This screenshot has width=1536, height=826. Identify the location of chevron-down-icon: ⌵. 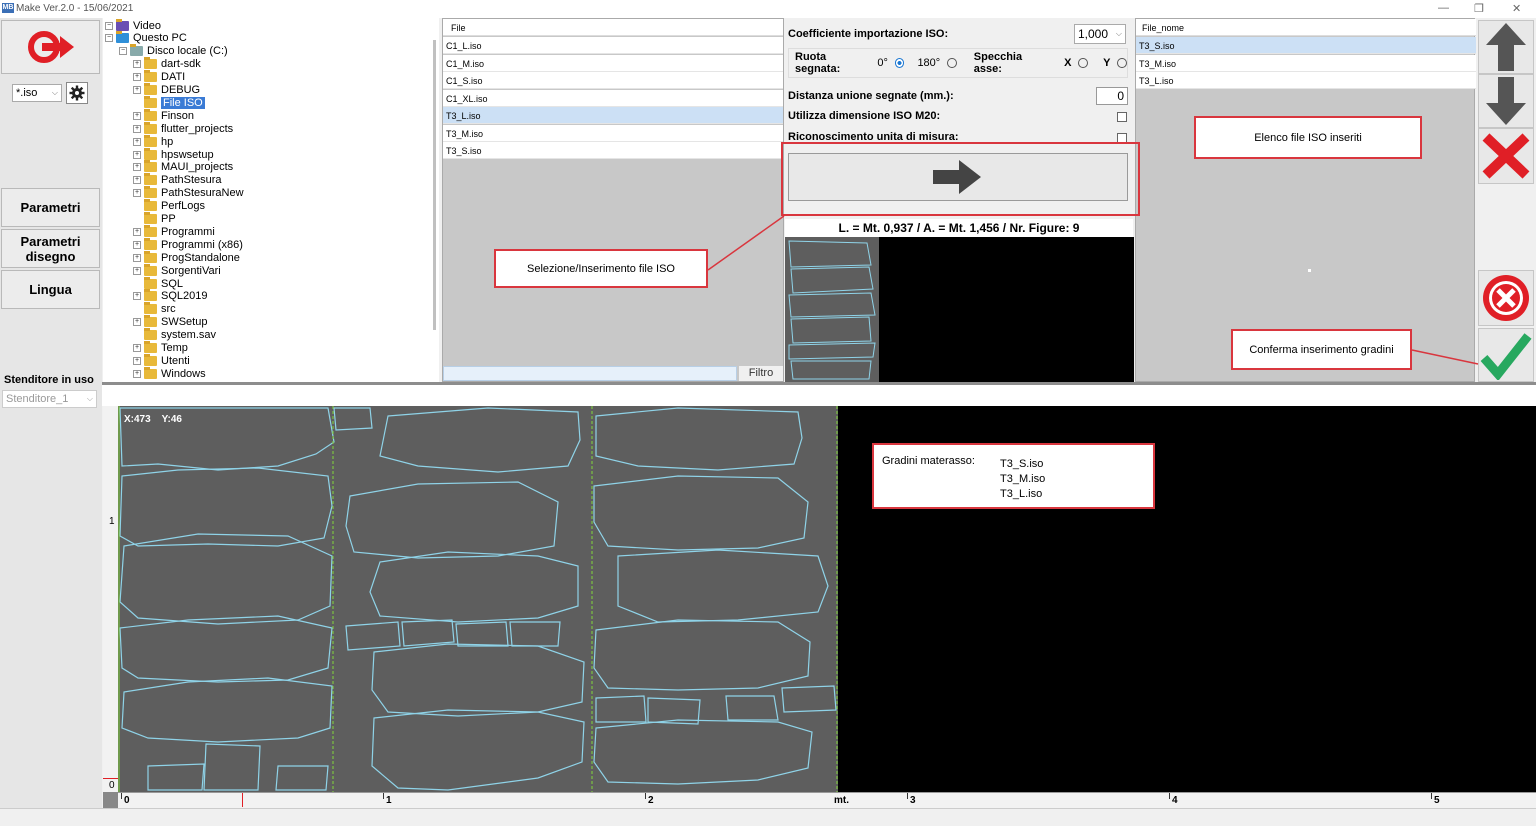
(1118, 33).